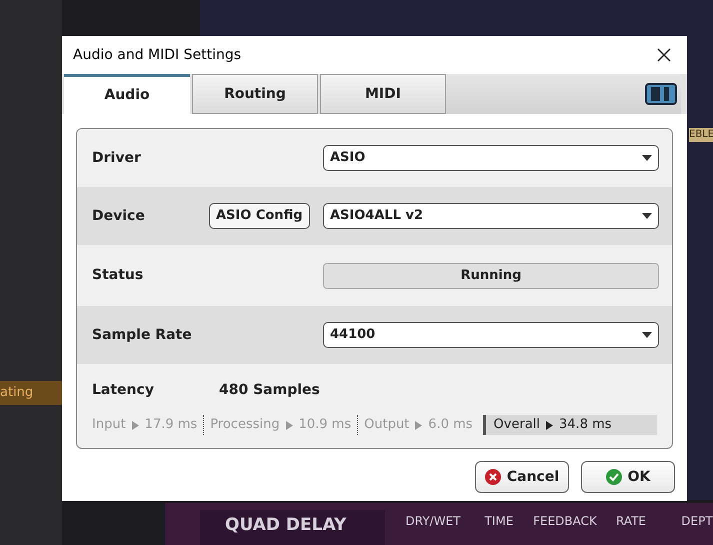 The image size is (713, 545). What do you see at coordinates (123, 390) in the screenshot?
I see `latency-label: Latency` at bounding box center [123, 390].